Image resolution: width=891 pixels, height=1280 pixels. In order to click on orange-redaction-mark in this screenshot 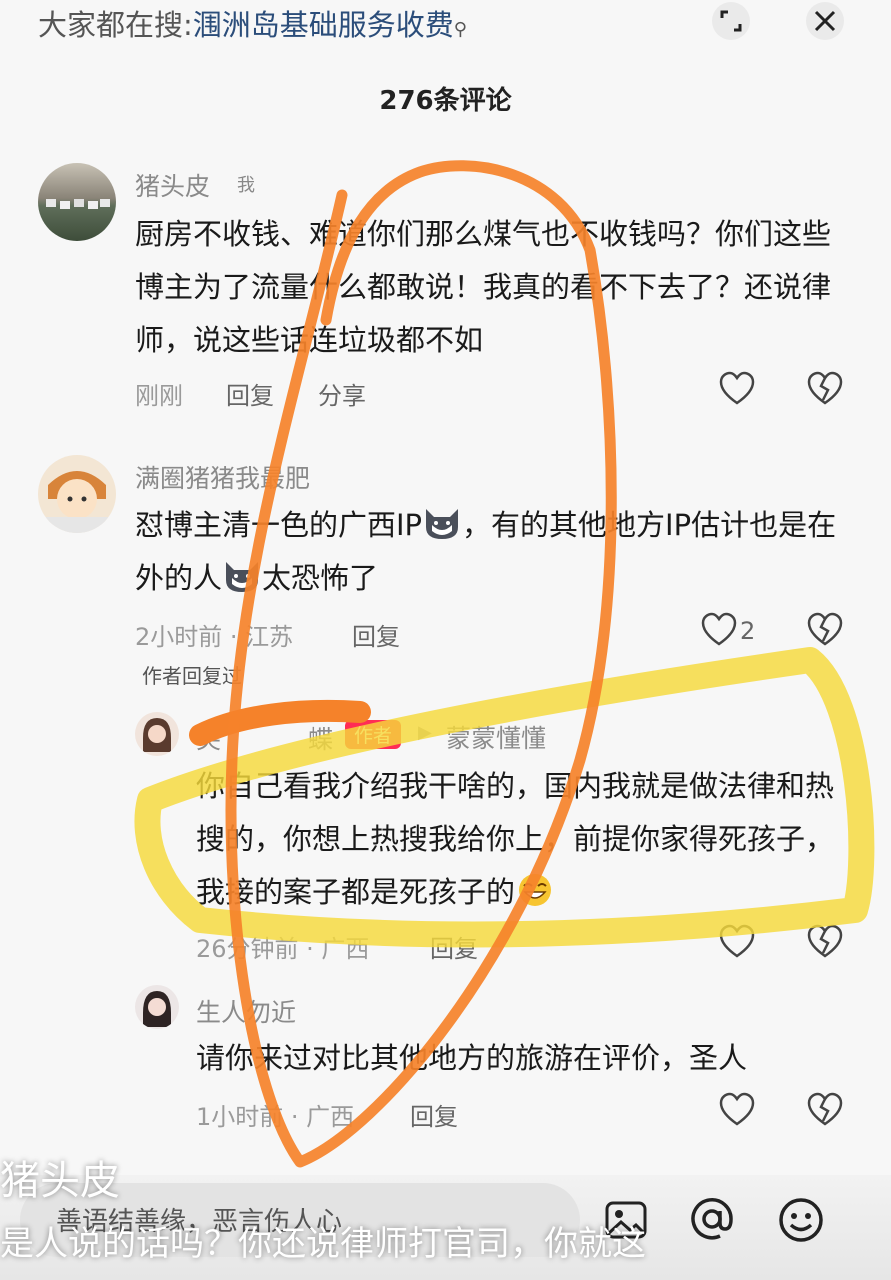, I will do `click(280, 722)`.